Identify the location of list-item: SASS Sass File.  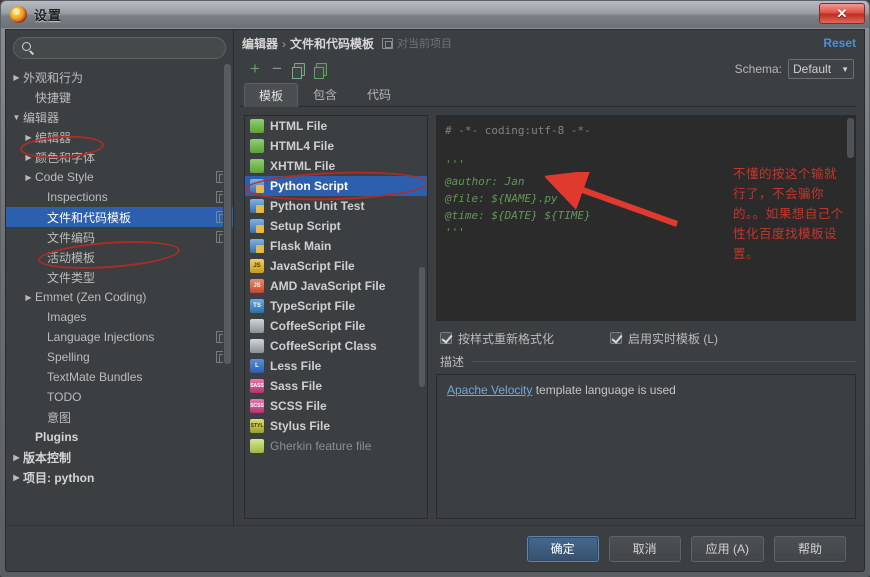
(336, 386).